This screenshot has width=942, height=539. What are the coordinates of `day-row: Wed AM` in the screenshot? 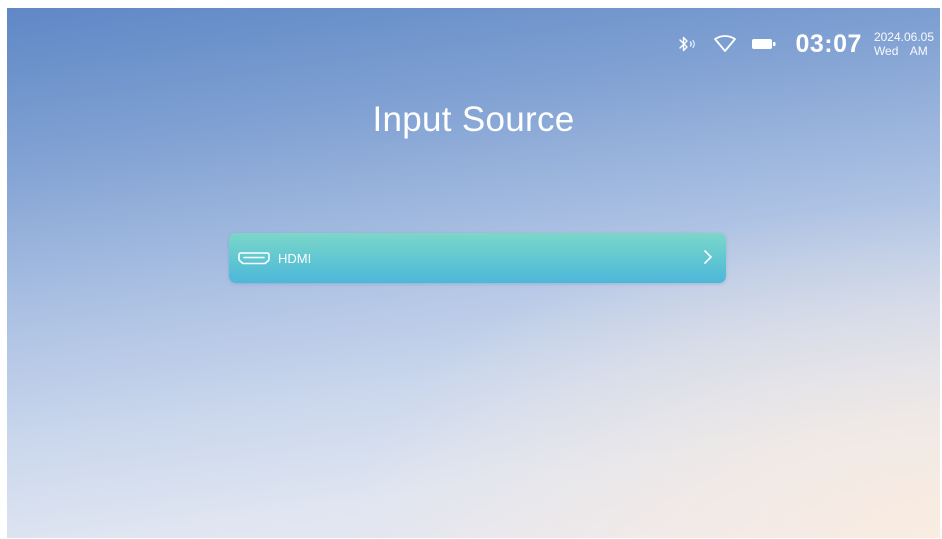 It's located at (904, 51).